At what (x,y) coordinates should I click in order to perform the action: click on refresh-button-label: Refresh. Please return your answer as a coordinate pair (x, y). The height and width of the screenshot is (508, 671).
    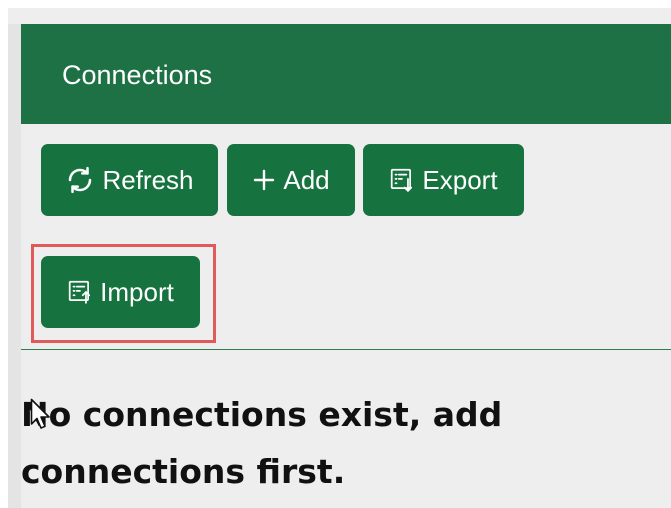
    Looking at the image, I should click on (148, 179).